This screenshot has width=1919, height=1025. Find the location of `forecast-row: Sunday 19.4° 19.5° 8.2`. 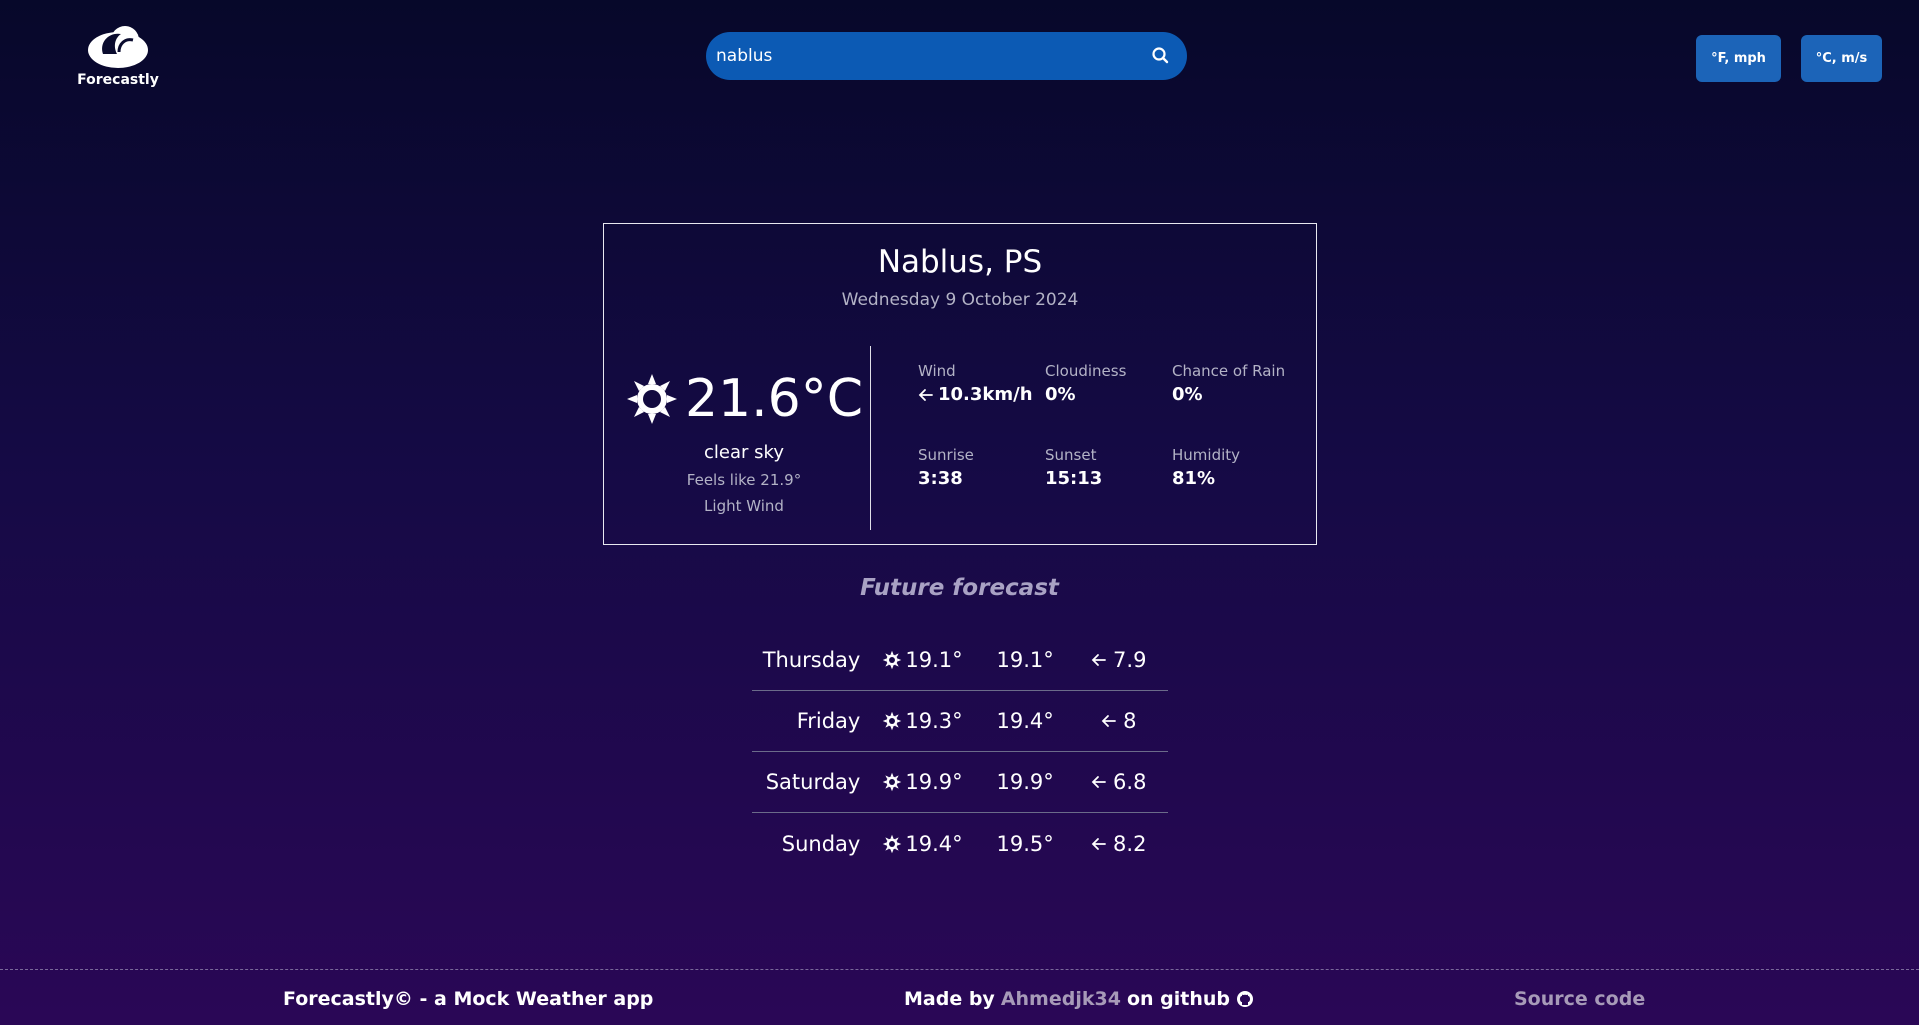

forecast-row: Sunday 19.4° 19.5° 8.2 is located at coordinates (960, 843).